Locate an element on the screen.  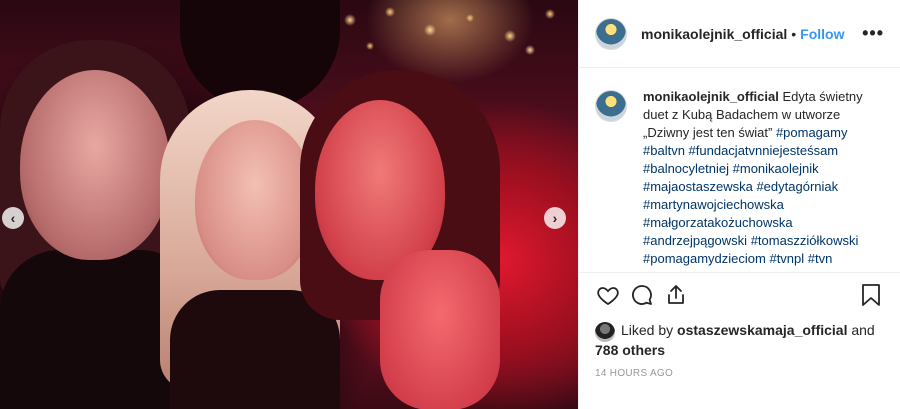
save-button is located at coordinates (871, 295).